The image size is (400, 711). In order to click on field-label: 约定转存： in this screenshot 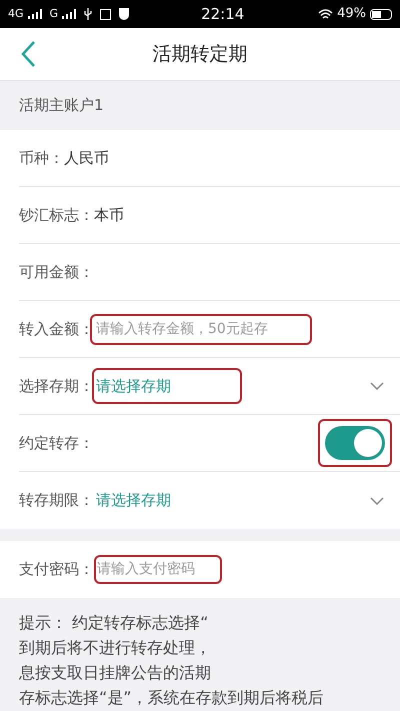, I will do `click(56, 443)`.